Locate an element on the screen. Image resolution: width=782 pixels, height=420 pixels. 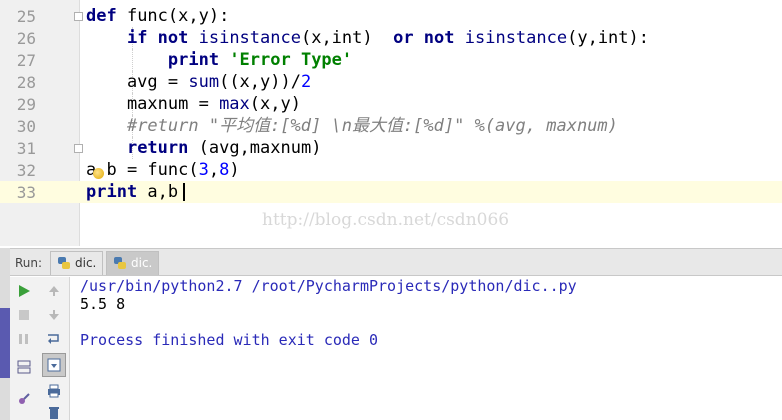
code-token: (y,int): is located at coordinates (608, 38).